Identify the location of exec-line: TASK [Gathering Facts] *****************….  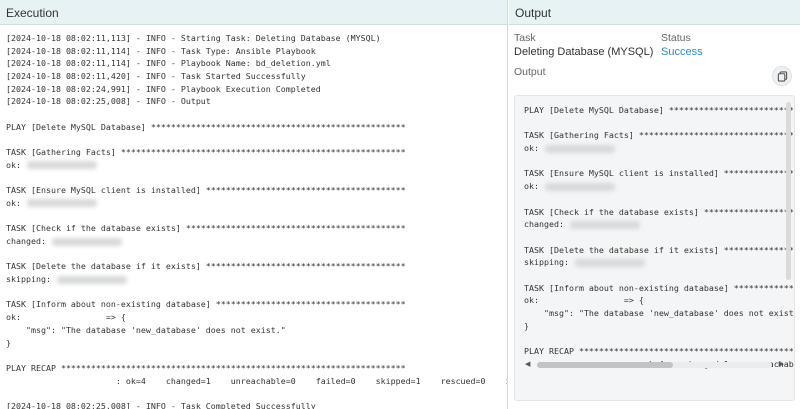
(206, 152).